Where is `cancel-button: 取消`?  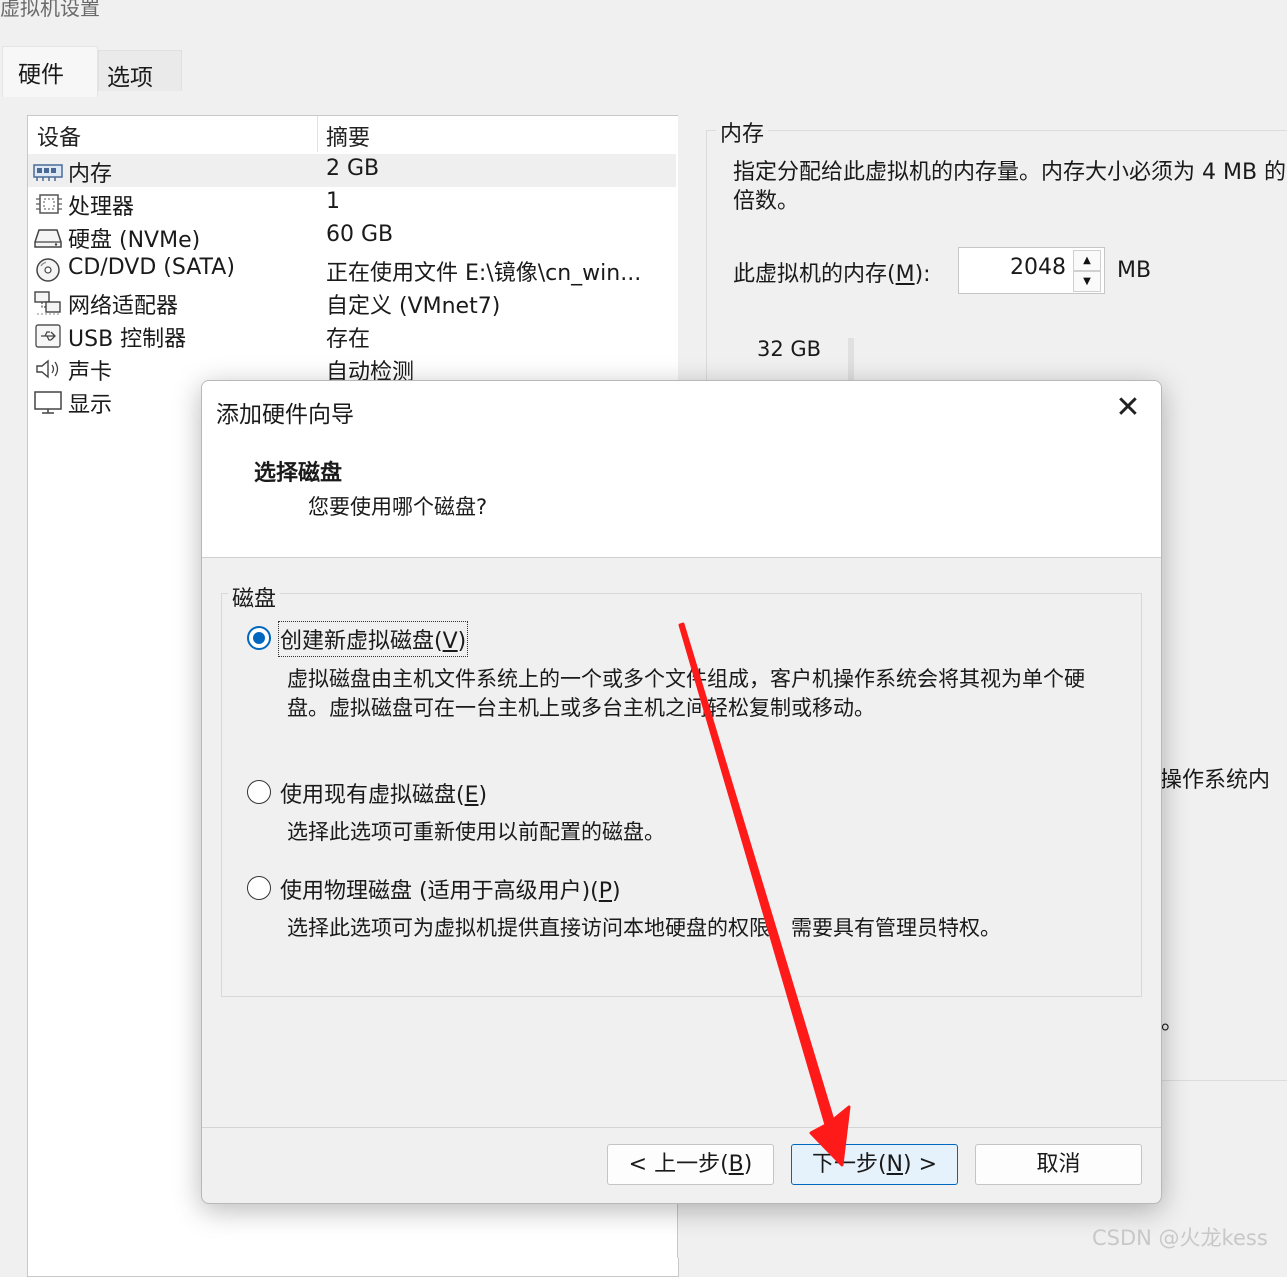
cancel-button: 取消 is located at coordinates (1058, 1164).